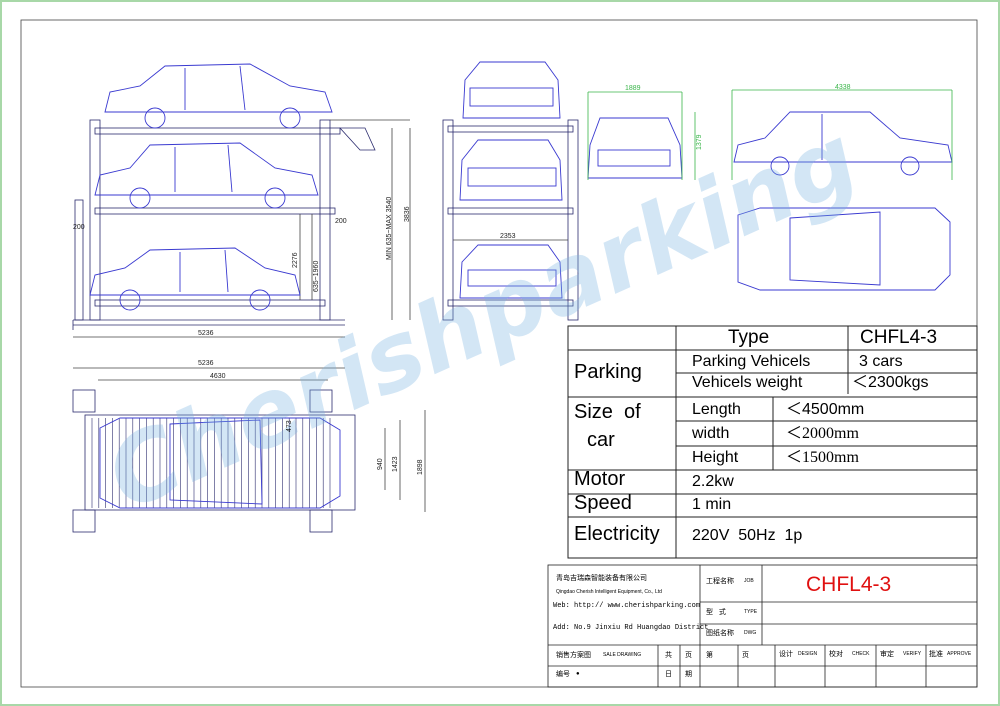 The height and width of the screenshot is (706, 1000). I want to click on spec-motor-label: Motor, so click(600, 479).